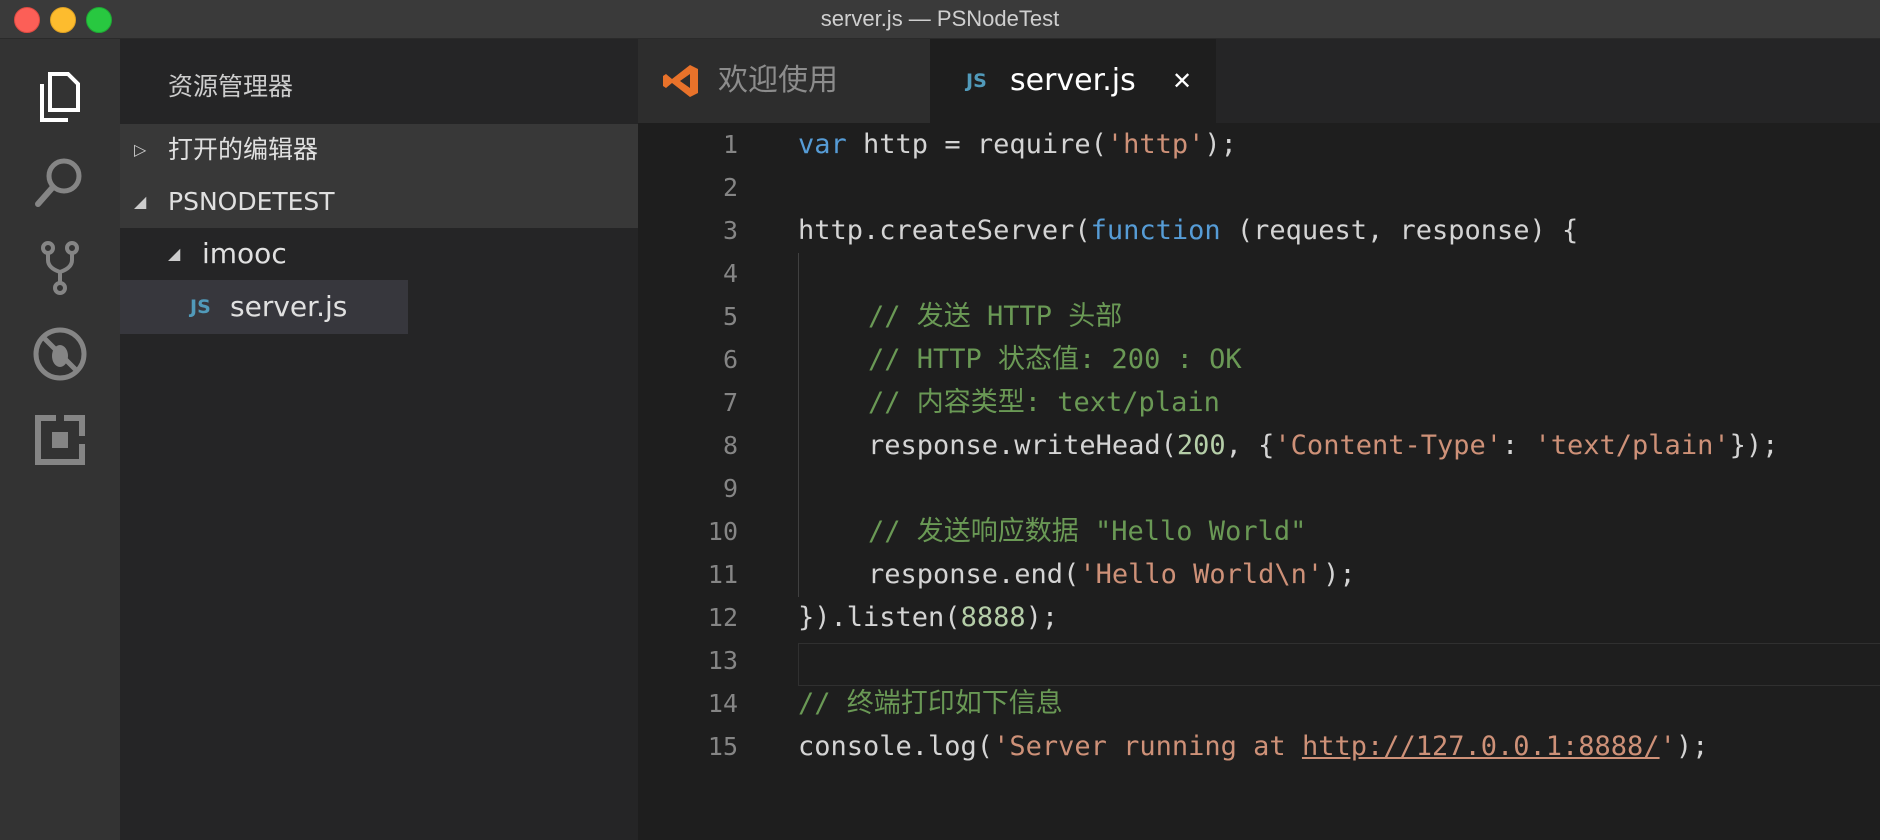 The width and height of the screenshot is (1880, 840). Describe the element at coordinates (722, 703) in the screenshot. I see `line-number: 14` at that location.